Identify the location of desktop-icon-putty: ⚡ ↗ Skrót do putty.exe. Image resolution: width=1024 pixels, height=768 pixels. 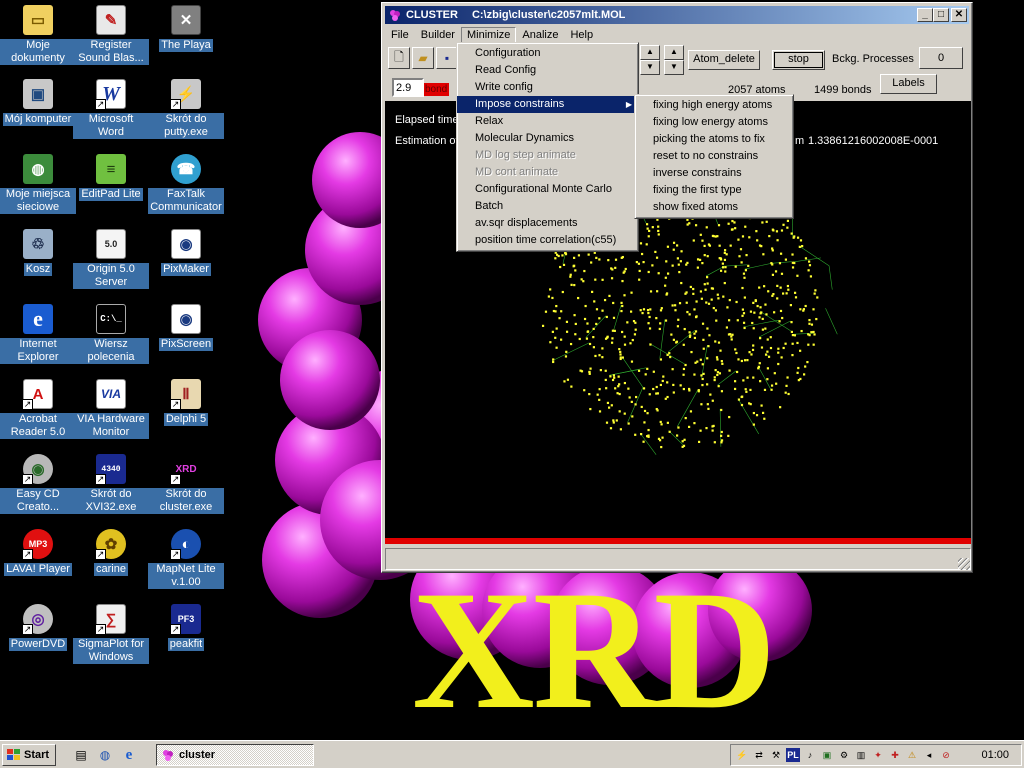
(186, 108).